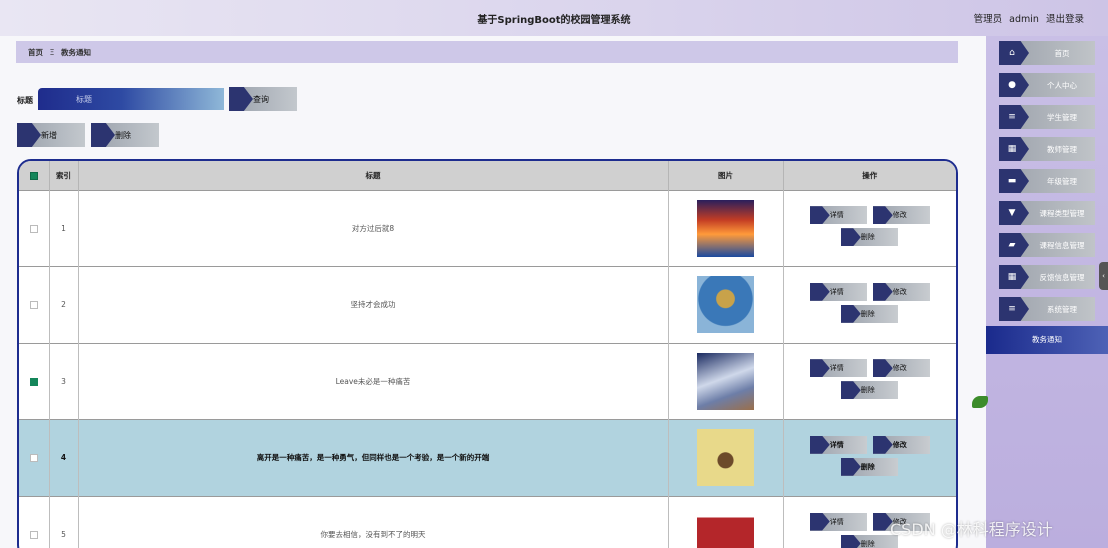 This screenshot has width=1108, height=548. I want to click on sidebar-item-system: ≡ 系统管理, so click(1047, 309).